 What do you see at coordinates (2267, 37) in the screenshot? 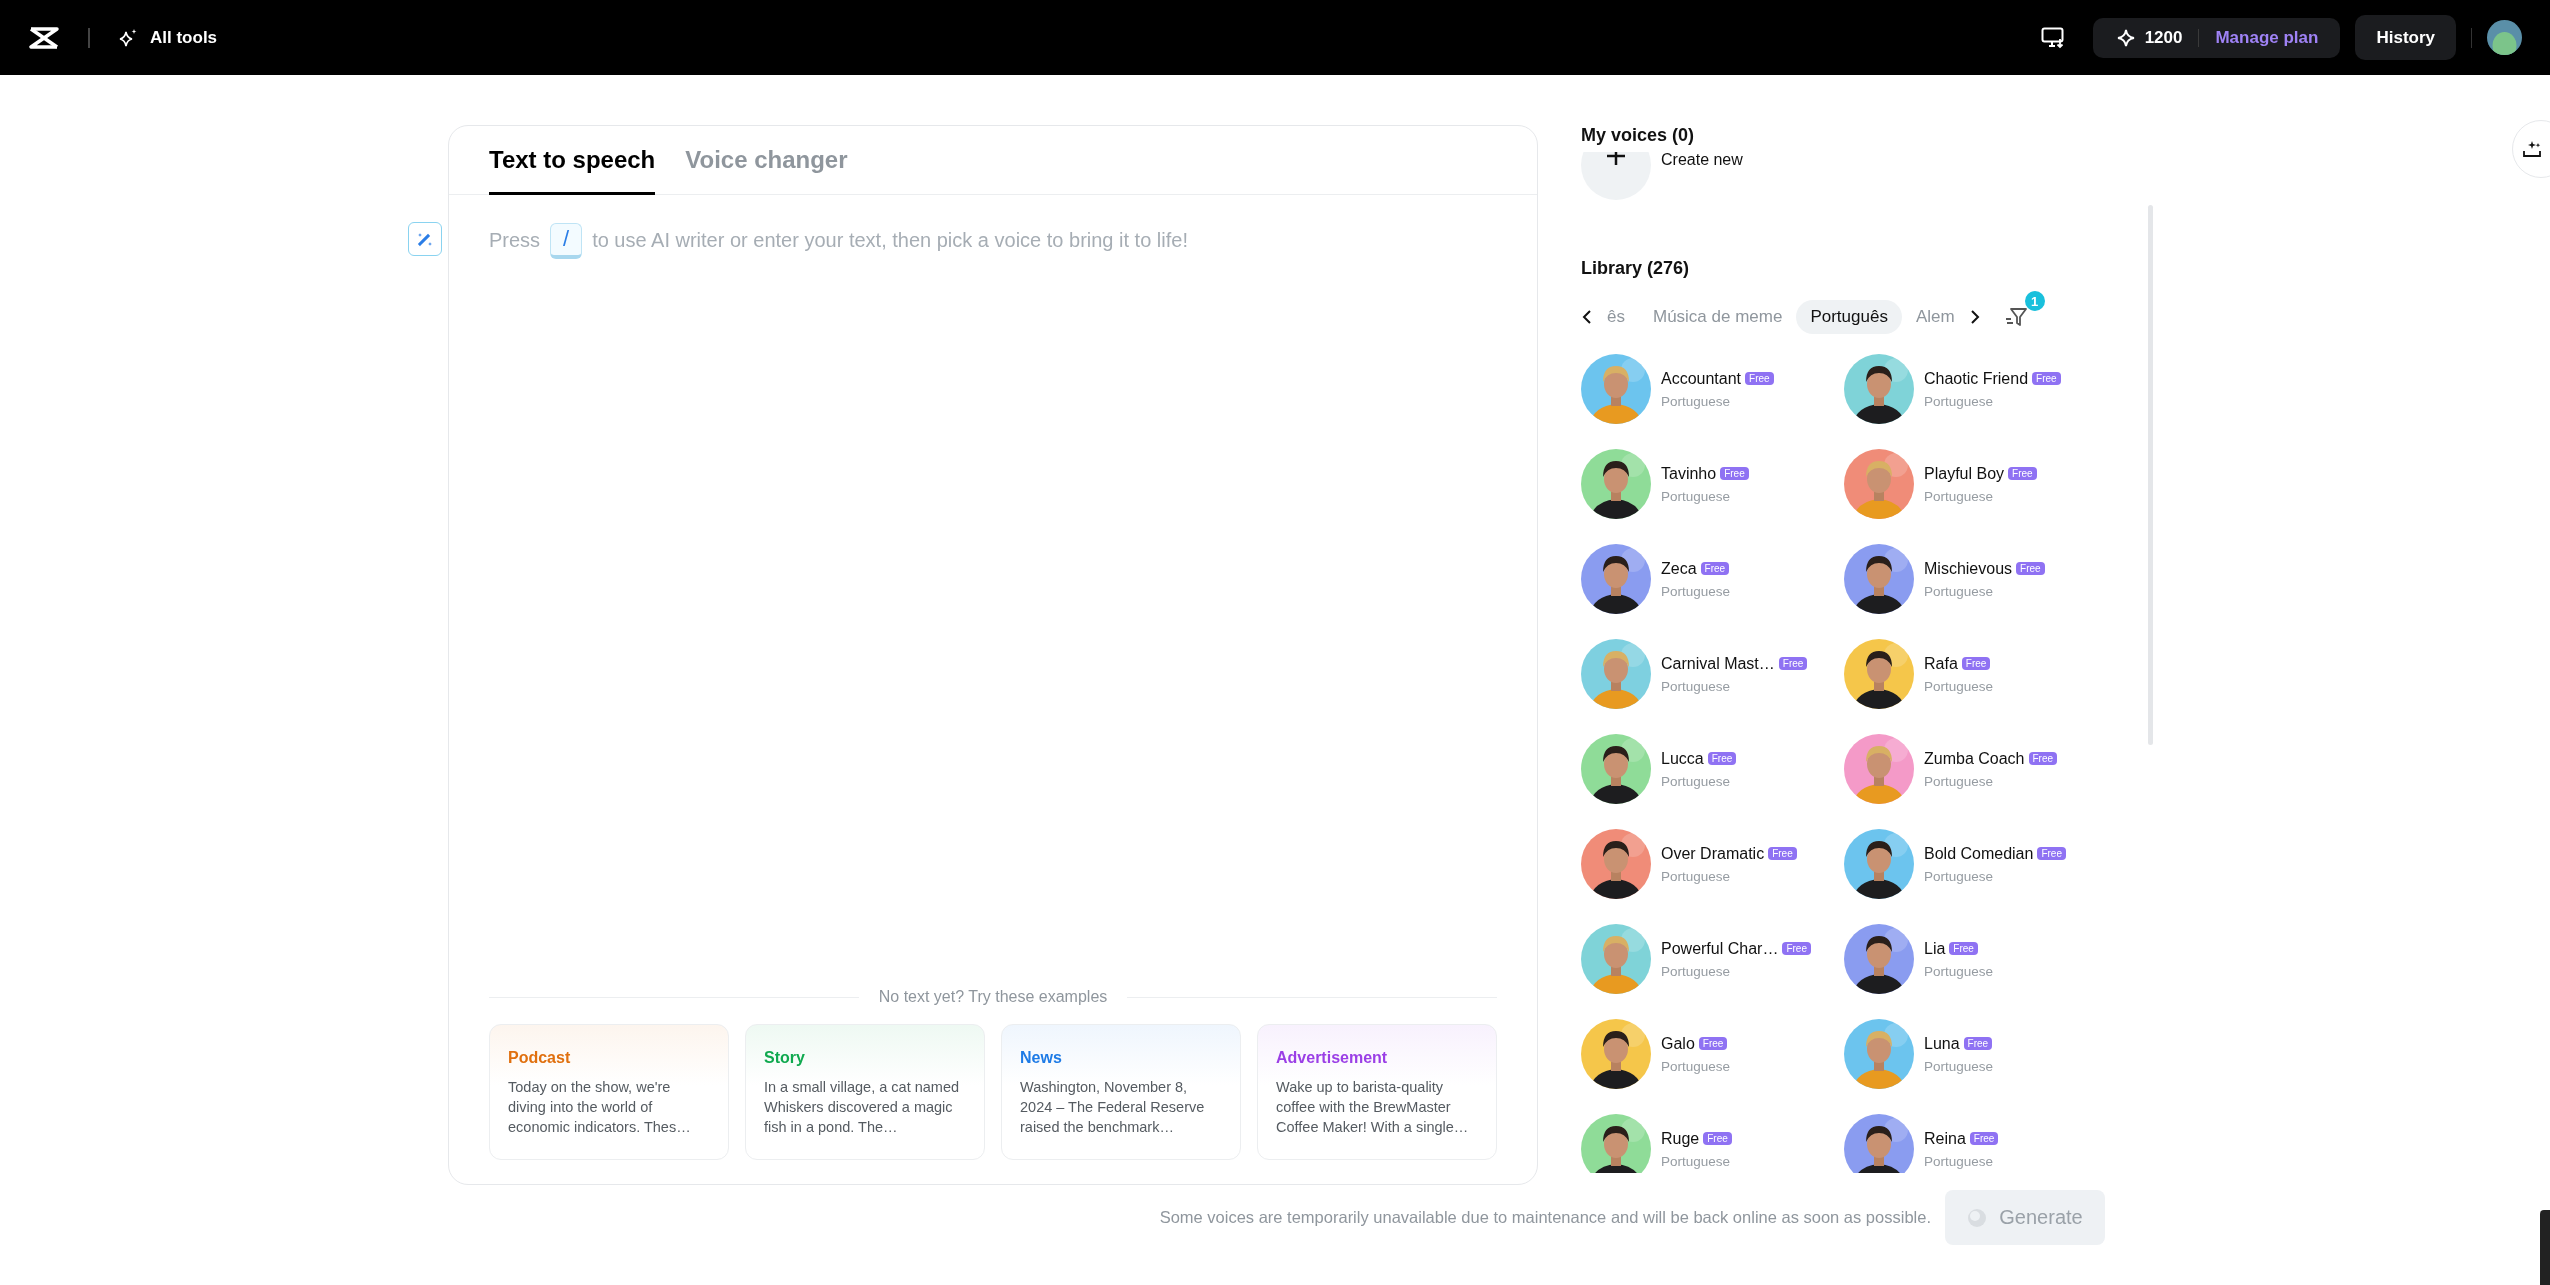
I see `manage-plan-link: Manage plan` at bounding box center [2267, 37].